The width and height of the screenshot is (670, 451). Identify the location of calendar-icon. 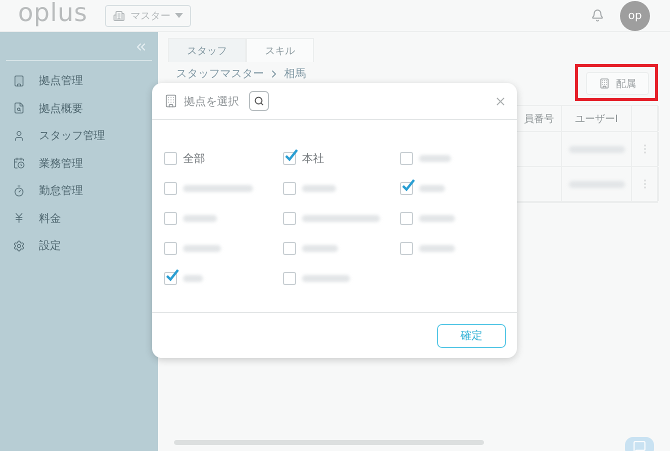
(19, 163).